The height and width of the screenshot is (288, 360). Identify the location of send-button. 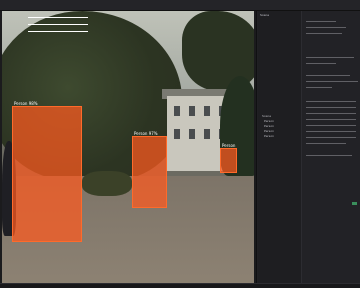
(354, 203).